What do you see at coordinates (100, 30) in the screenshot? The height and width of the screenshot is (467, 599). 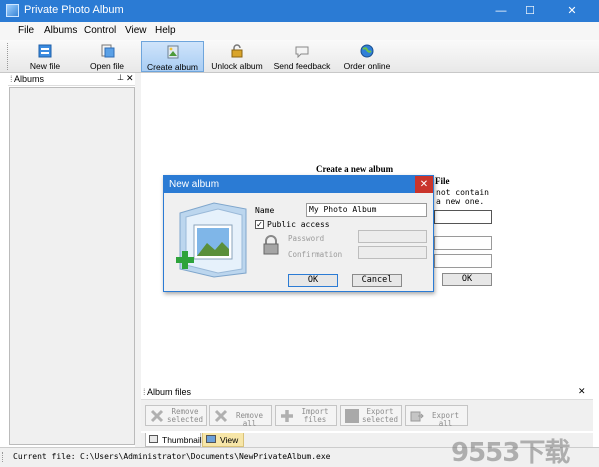 I see `menu-control: Control` at bounding box center [100, 30].